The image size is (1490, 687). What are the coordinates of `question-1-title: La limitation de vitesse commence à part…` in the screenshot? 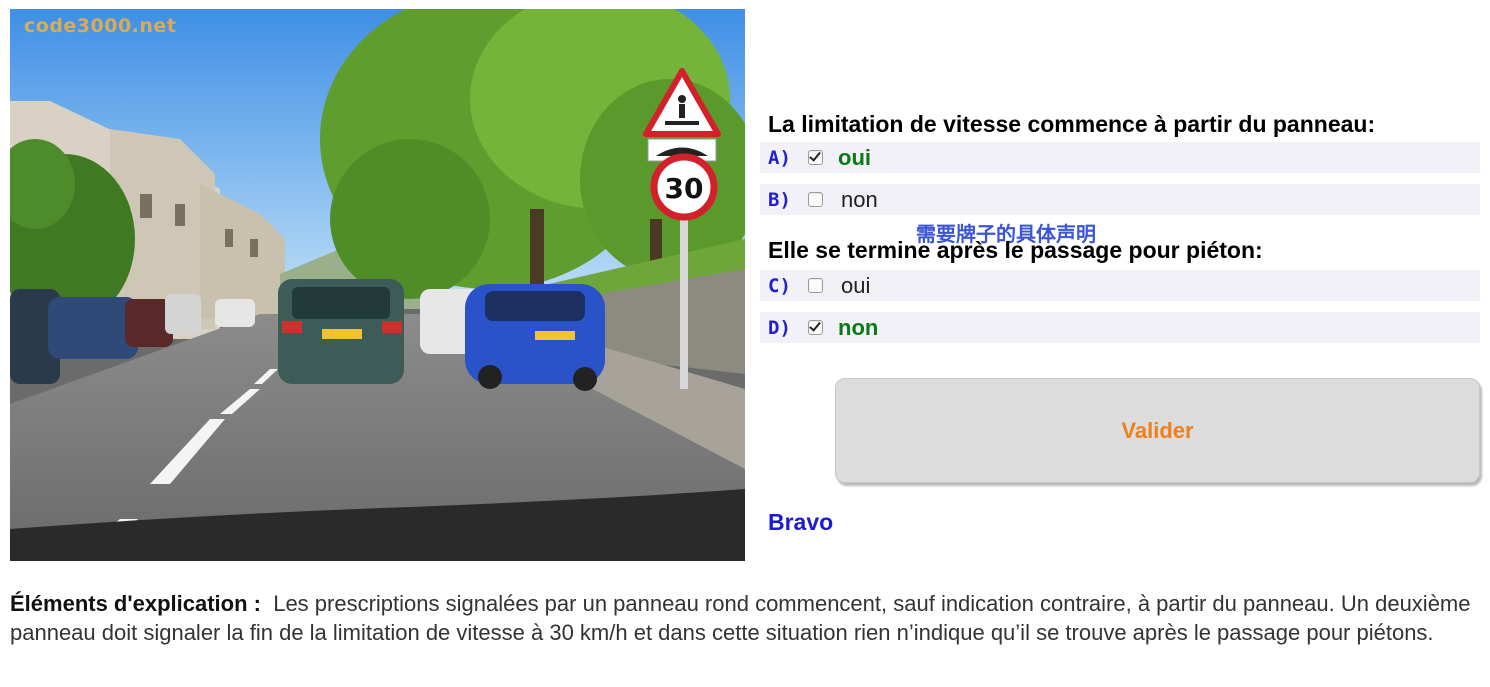 It's located at (1072, 124).